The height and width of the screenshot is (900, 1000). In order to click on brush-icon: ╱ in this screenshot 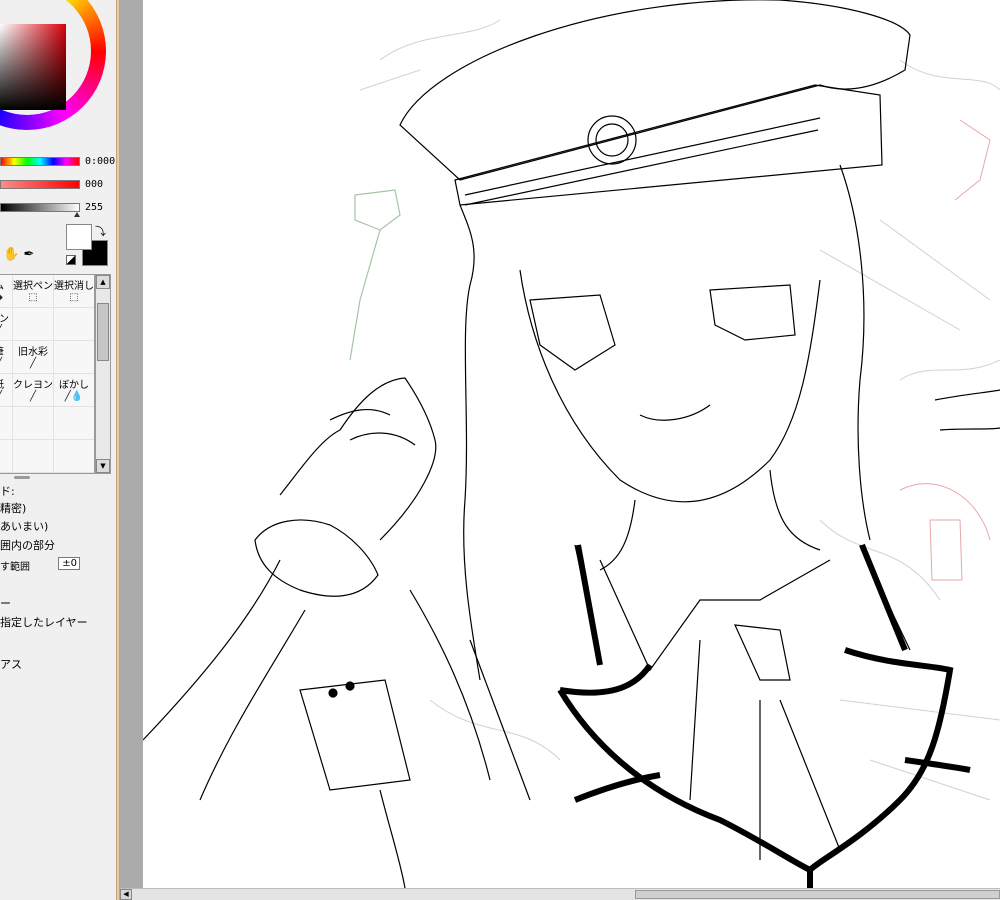, I will do `click(6, 363)`.